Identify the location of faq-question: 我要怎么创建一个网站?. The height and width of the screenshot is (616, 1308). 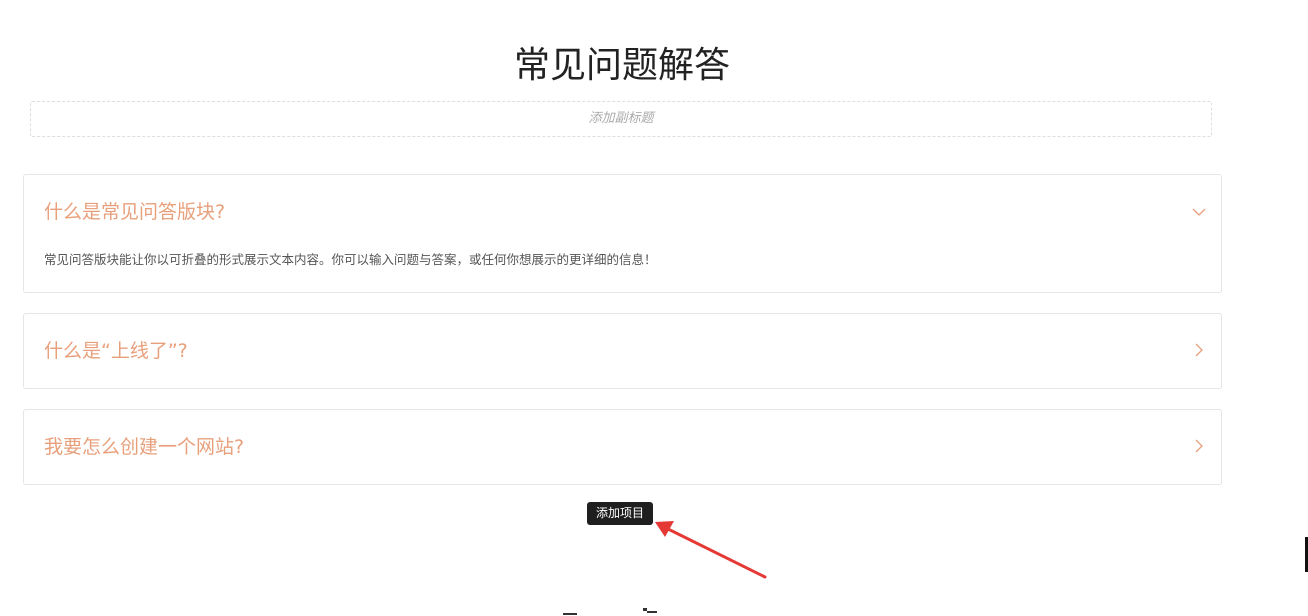
(144, 447).